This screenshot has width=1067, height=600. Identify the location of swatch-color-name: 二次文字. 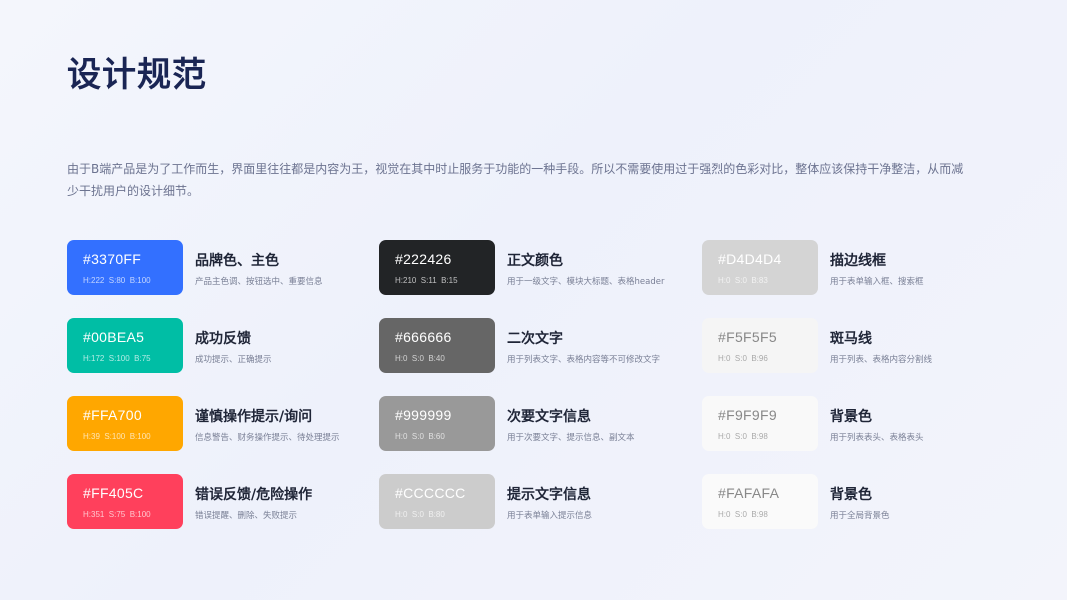
(535, 339).